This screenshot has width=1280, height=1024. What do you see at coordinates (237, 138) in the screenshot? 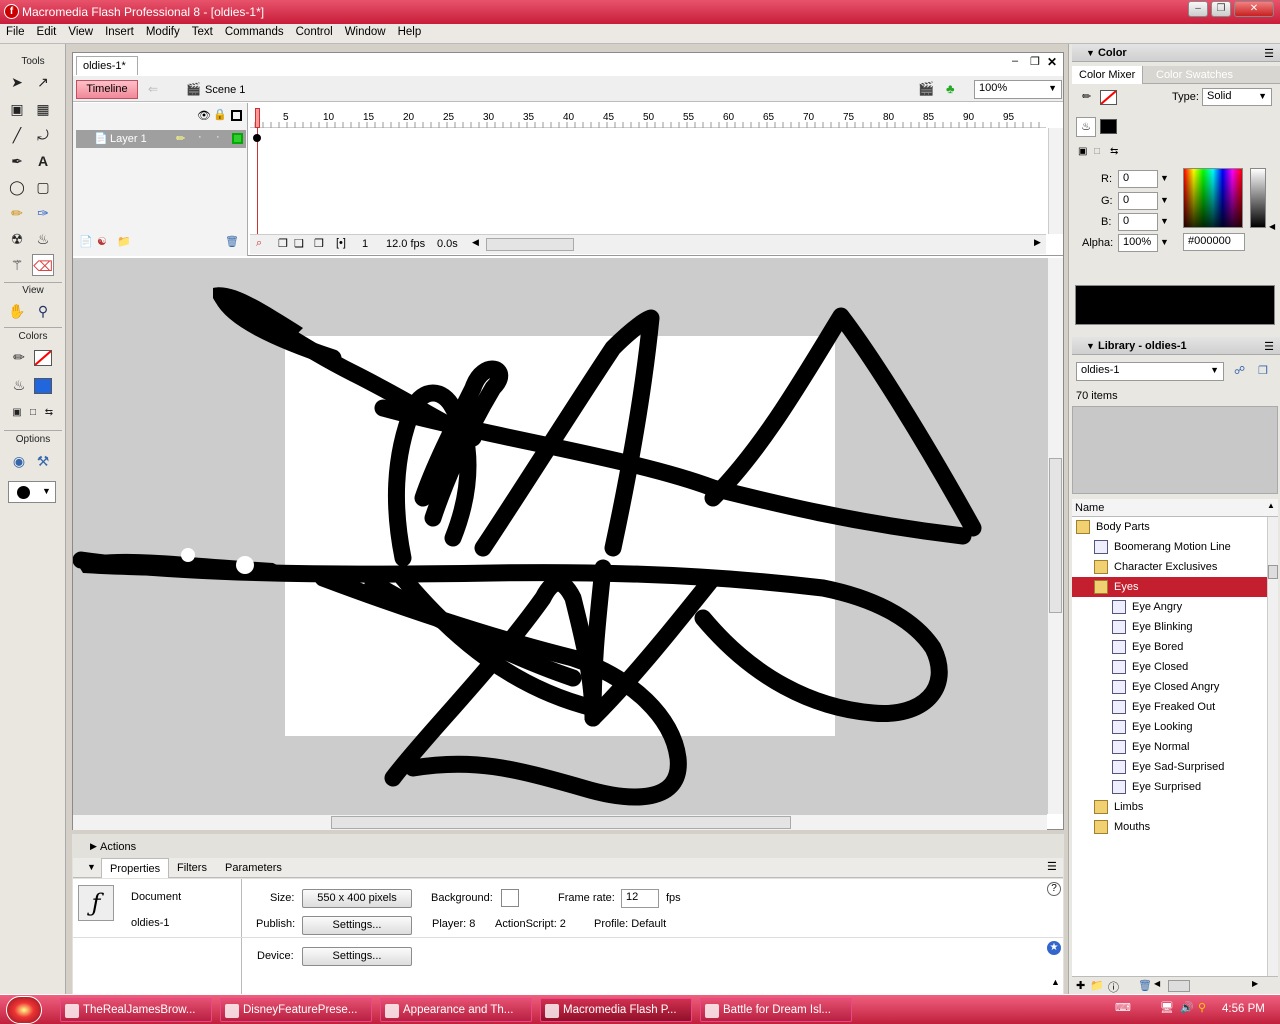
I see `layer-outline-color` at bounding box center [237, 138].